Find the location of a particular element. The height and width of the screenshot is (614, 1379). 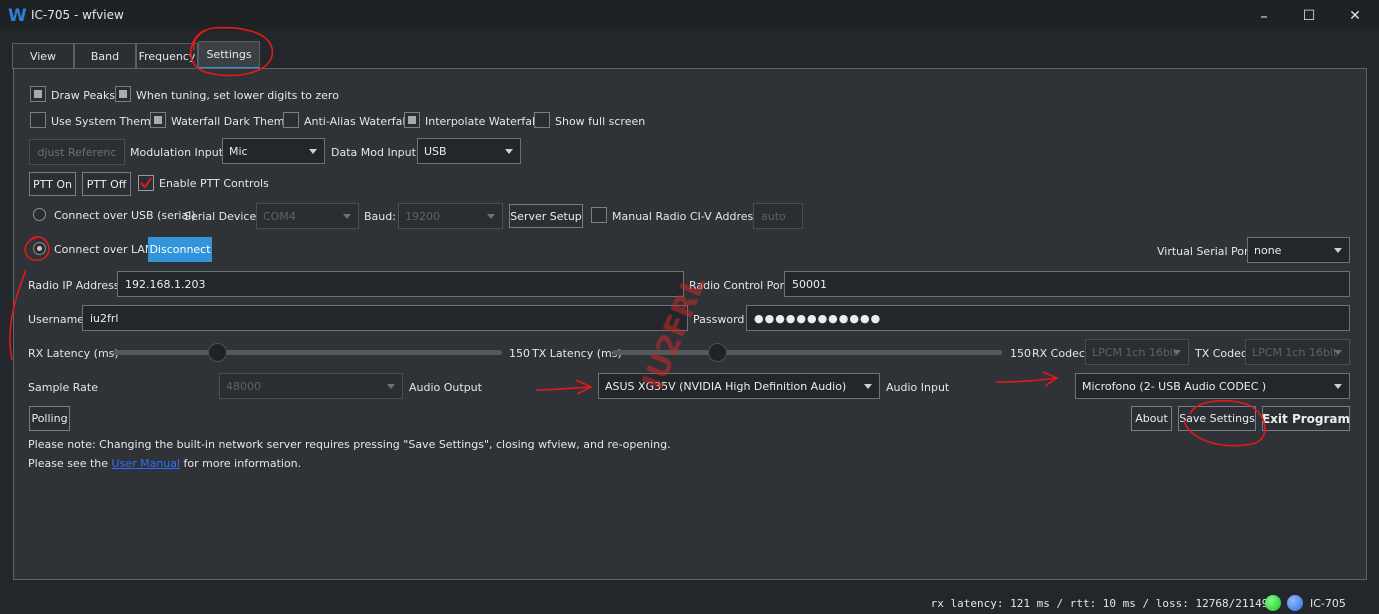

close-button: ✕ is located at coordinates (1355, 15).